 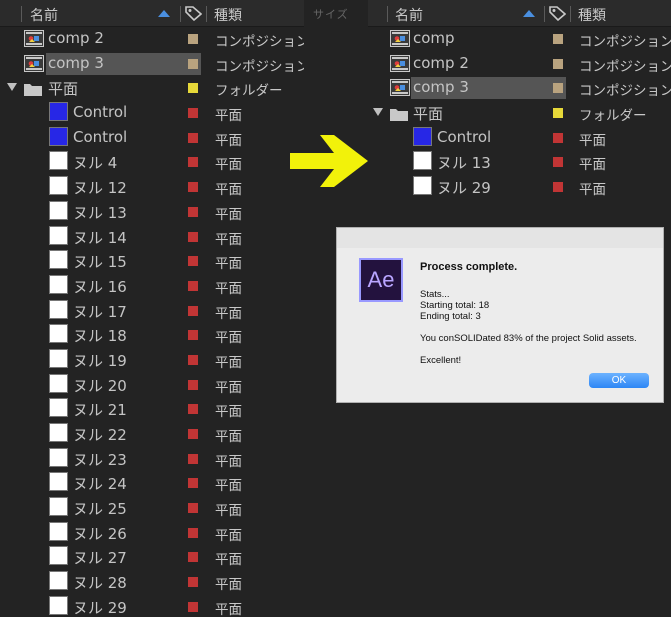 I want to click on size-column-header: サイズ, so click(x=331, y=14).